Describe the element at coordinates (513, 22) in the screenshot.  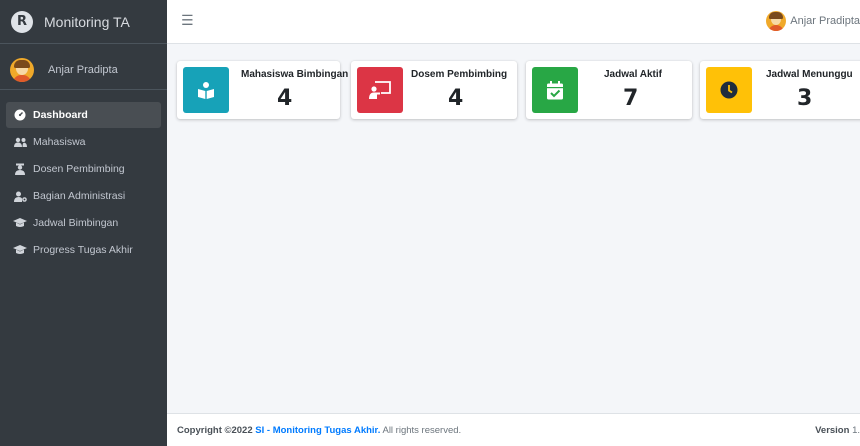
I see `top-navbar: ☰ Anjar Pradipta` at that location.